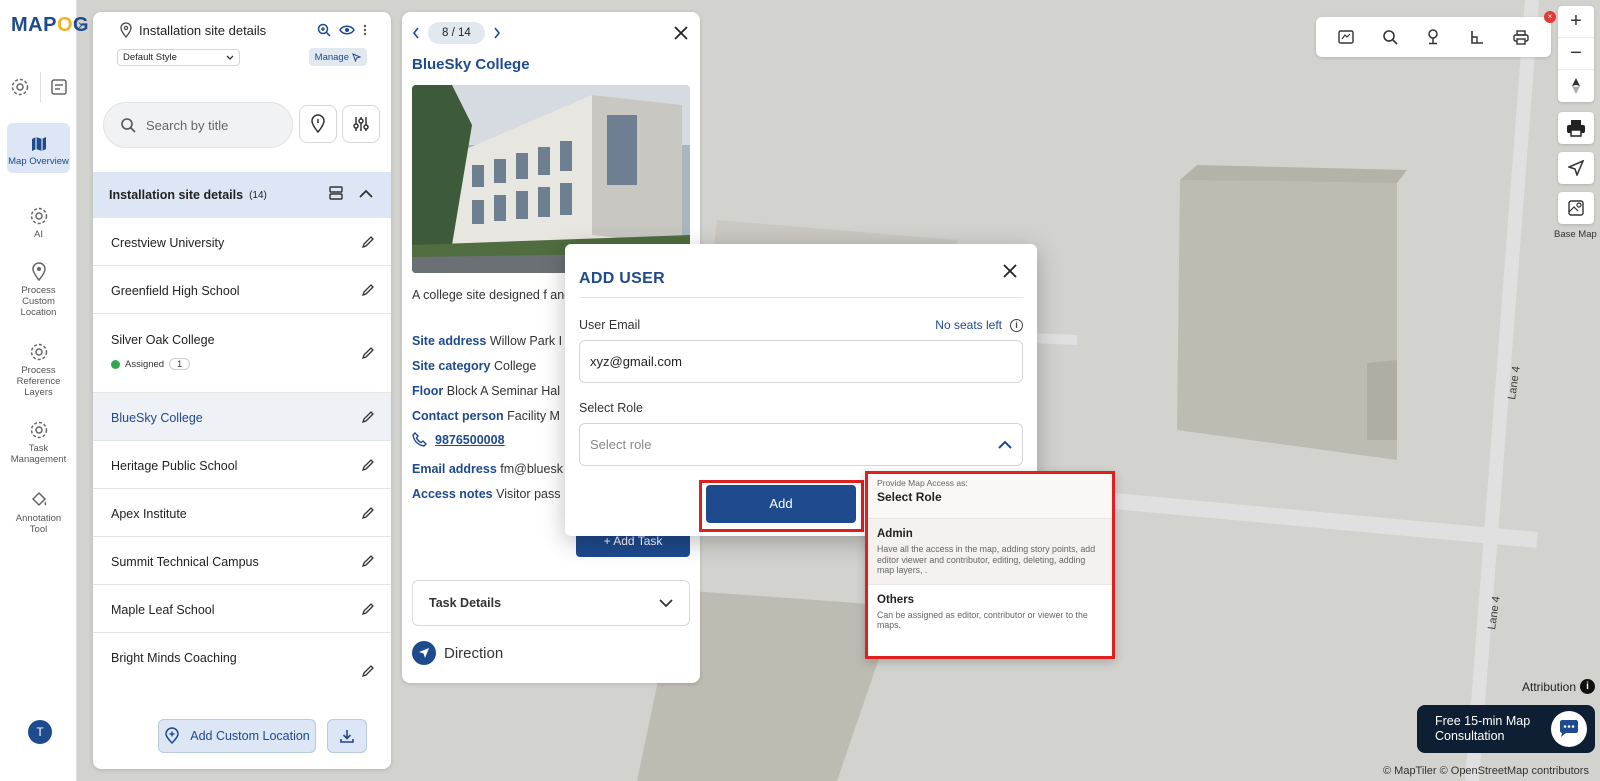 This screenshot has height=781, width=1600. What do you see at coordinates (172, 736) in the screenshot?
I see `location-add-icon` at bounding box center [172, 736].